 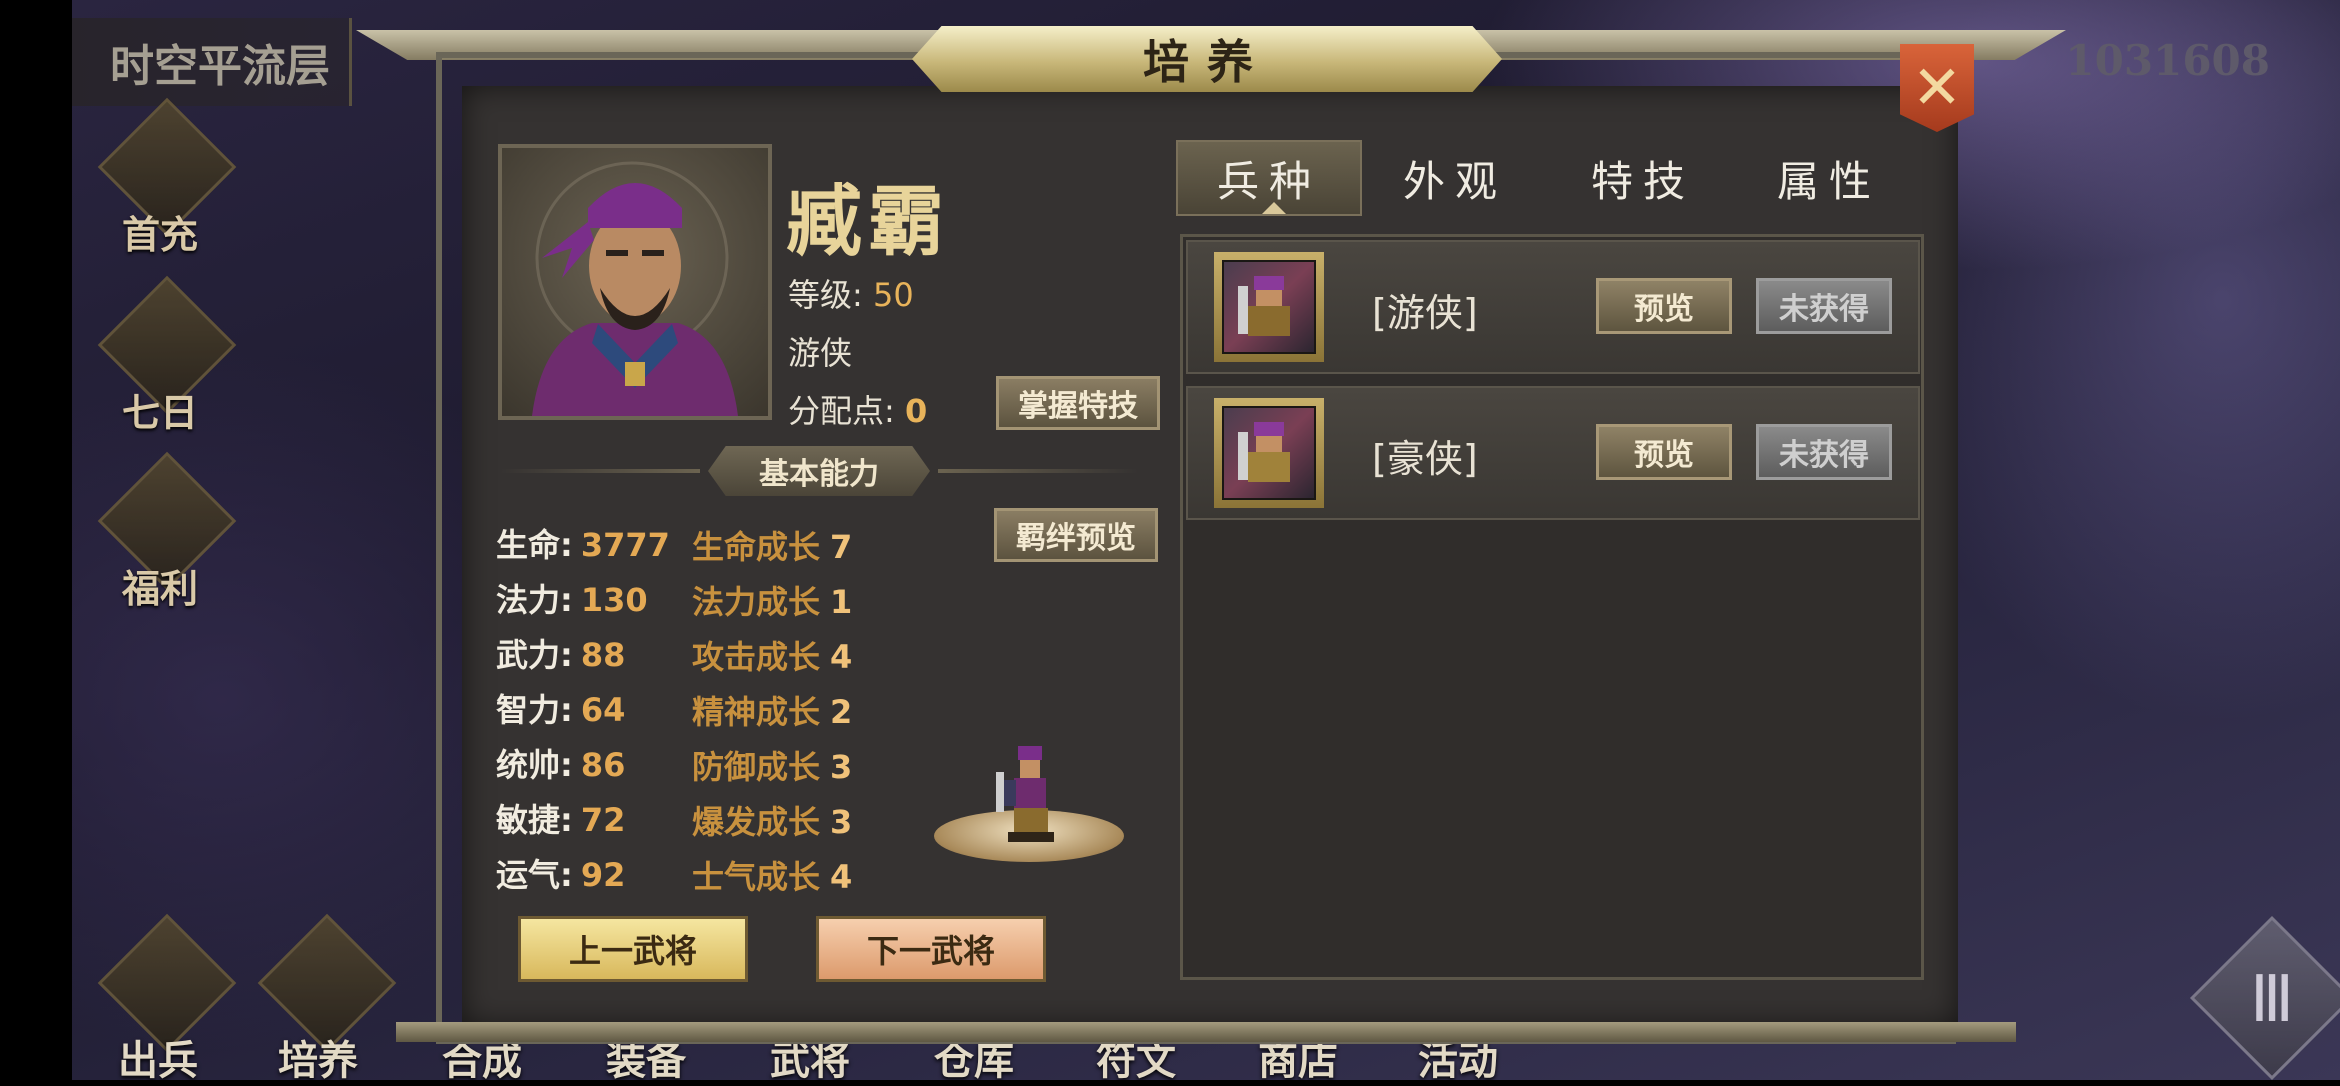 I want to click on stat-row: 生命: 3777, so click(x=583, y=543).